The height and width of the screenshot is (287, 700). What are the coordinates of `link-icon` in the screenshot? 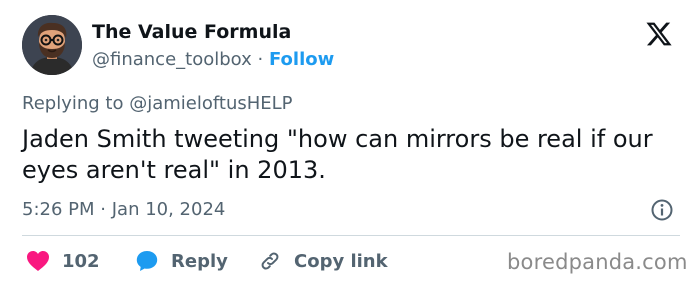 It's located at (270, 261).